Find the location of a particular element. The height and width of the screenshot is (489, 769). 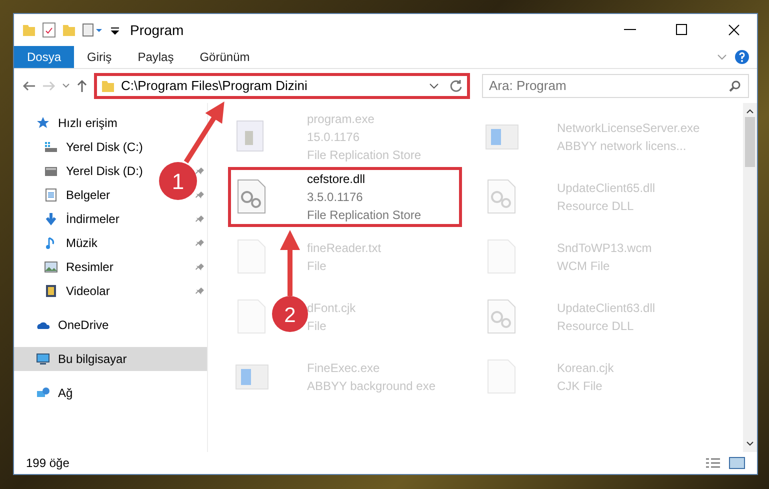

step-number-badge: 1 is located at coordinates (178, 181).